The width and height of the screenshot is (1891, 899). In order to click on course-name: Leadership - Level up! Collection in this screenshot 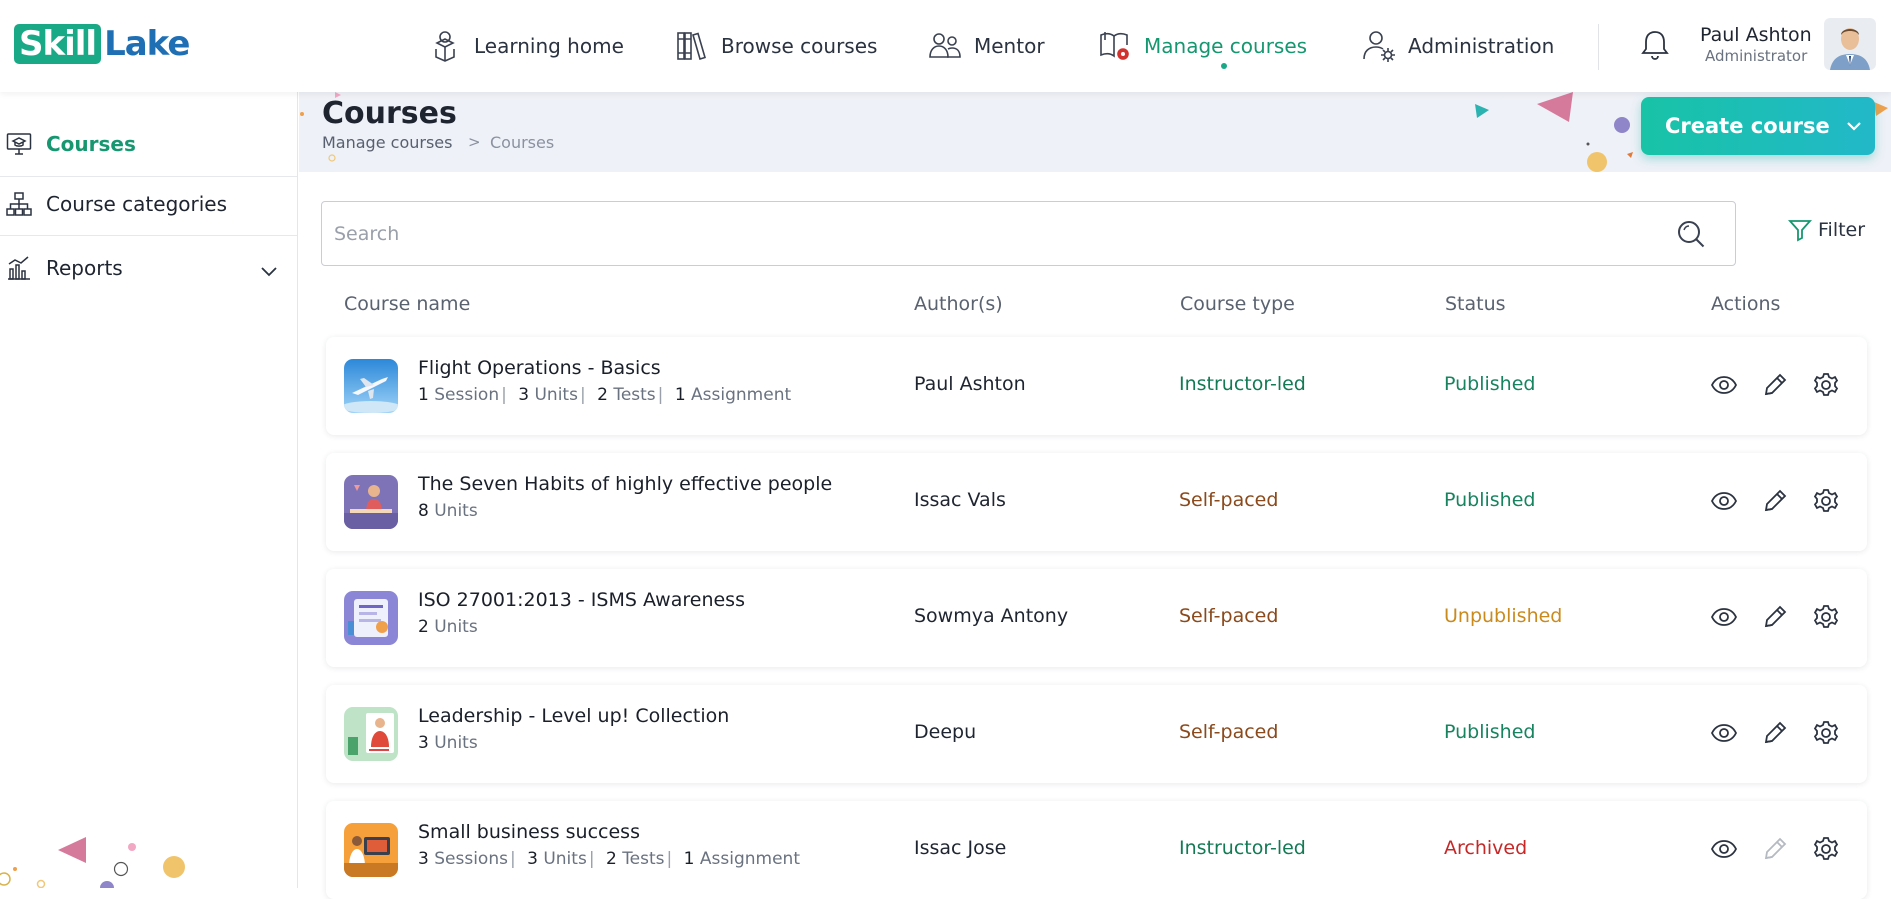, I will do `click(573, 716)`.